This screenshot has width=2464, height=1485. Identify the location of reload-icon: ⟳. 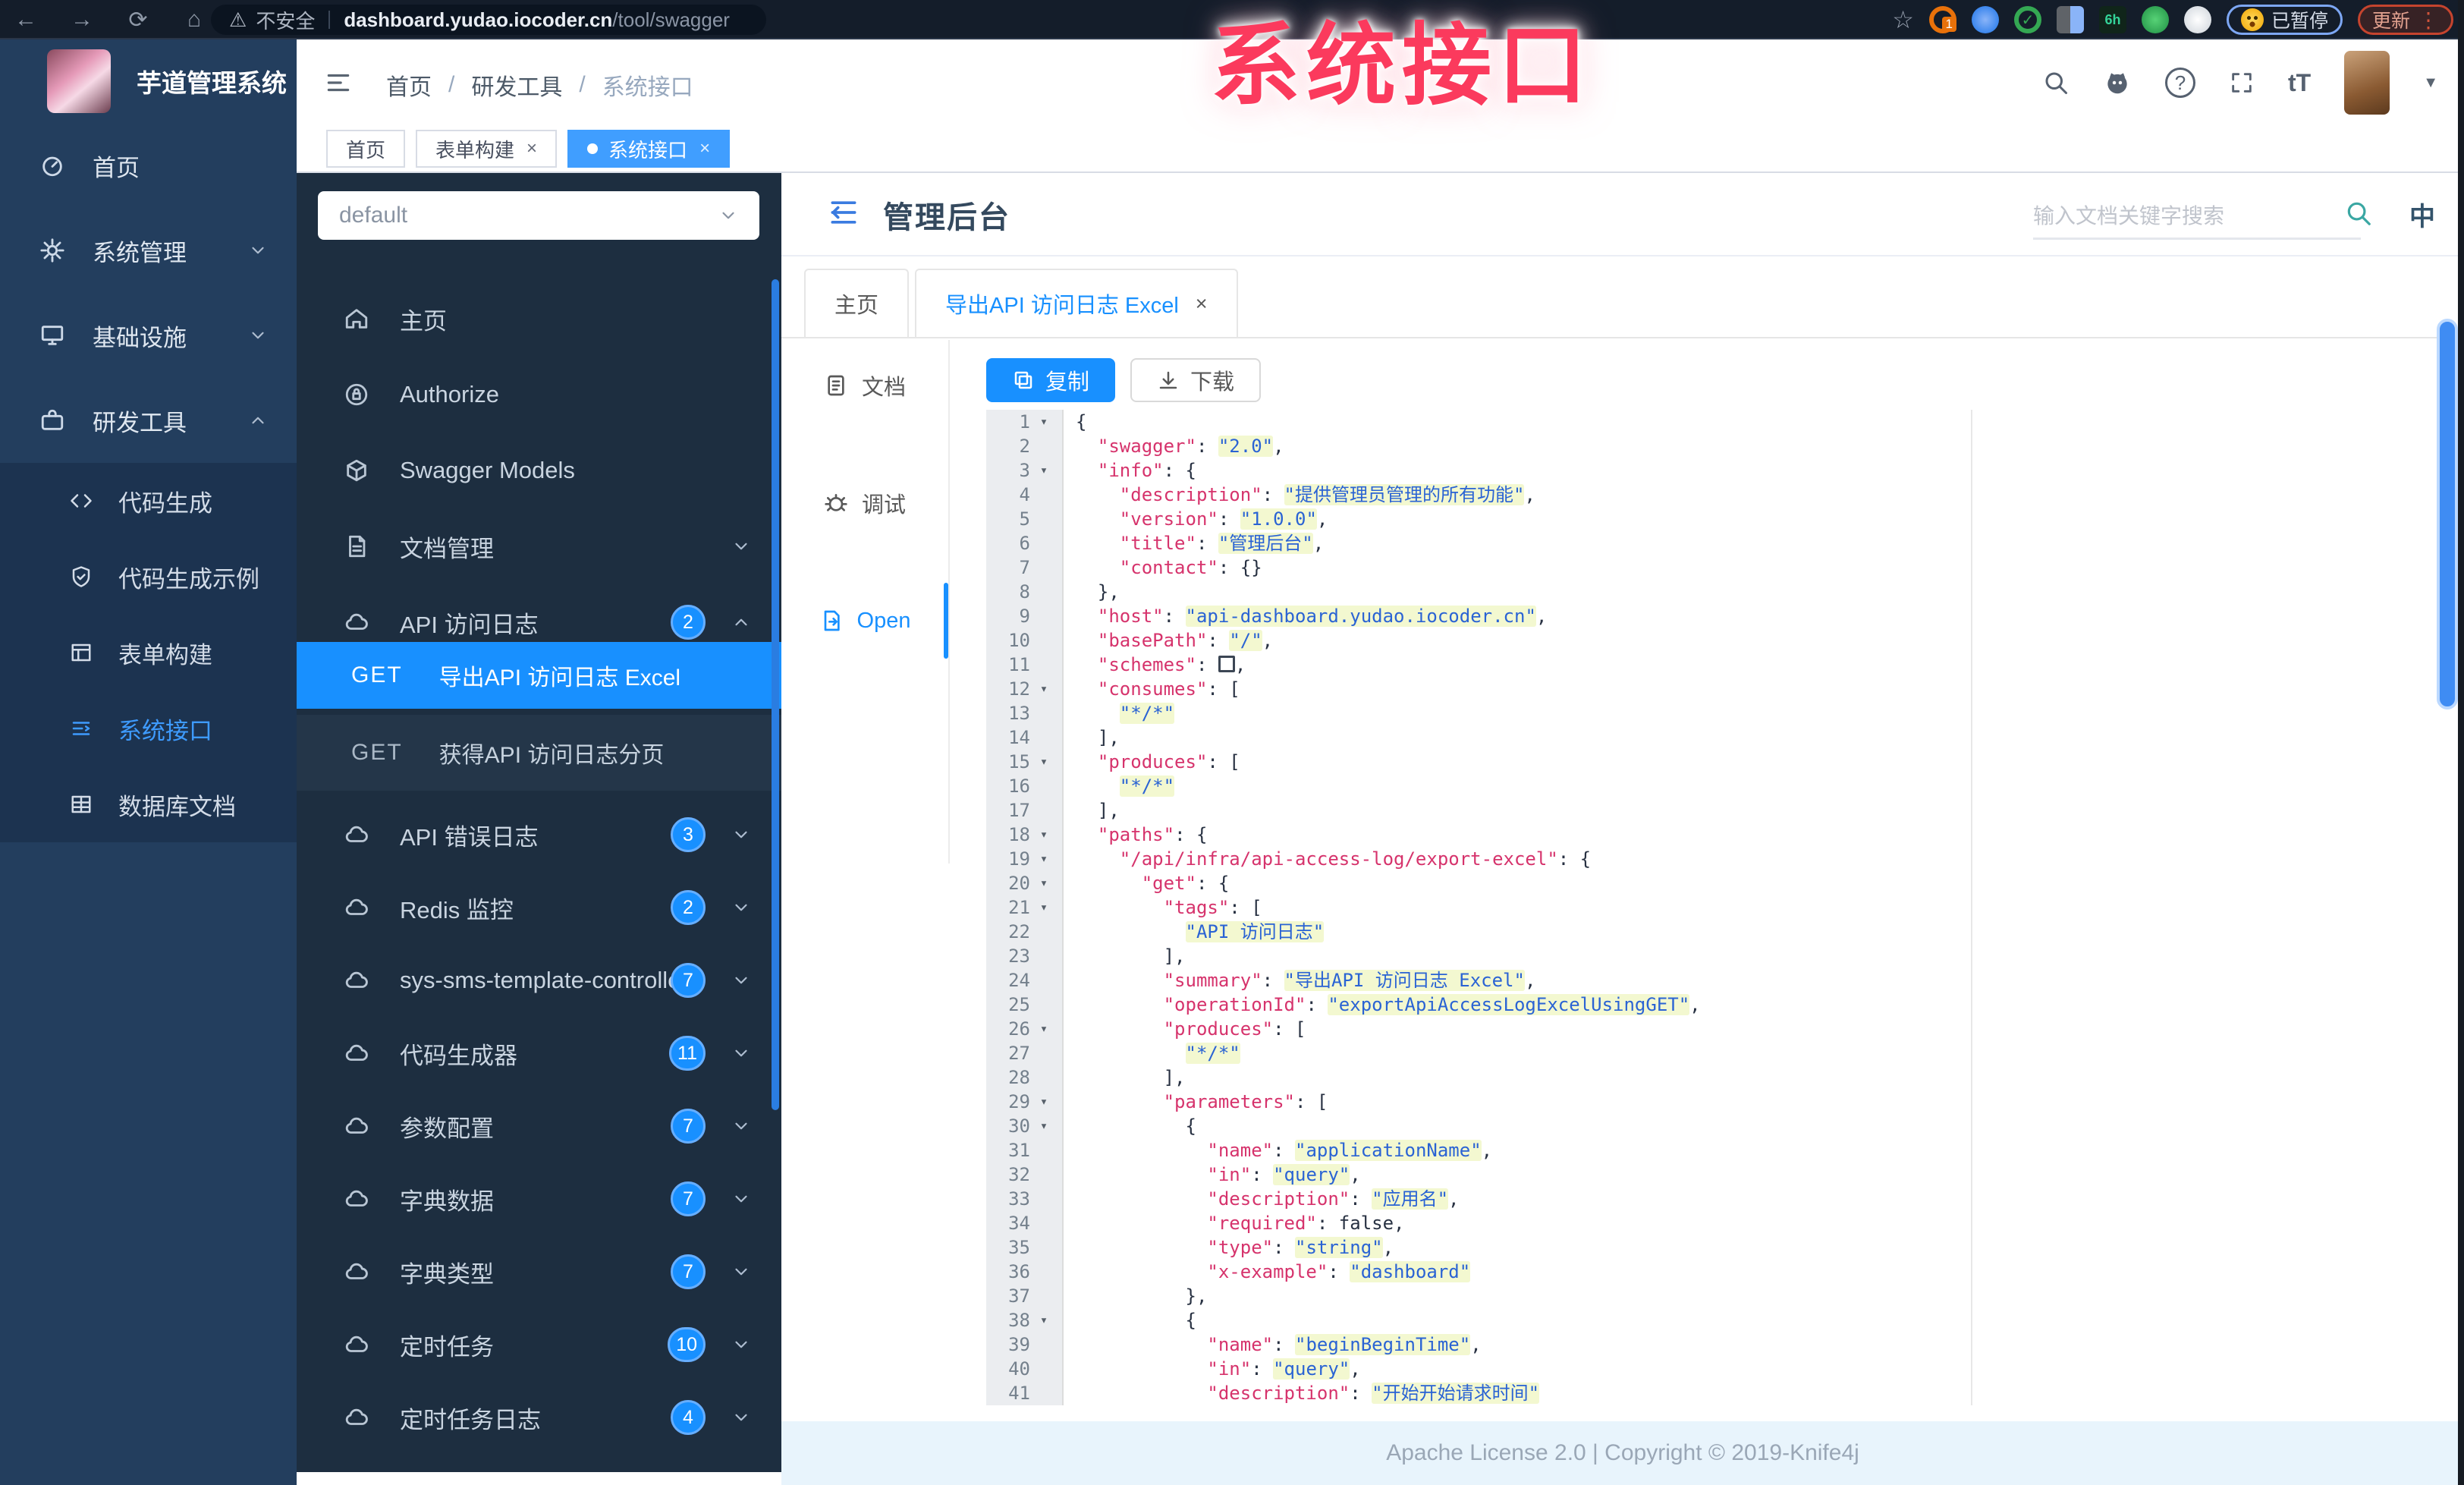
(138, 20).